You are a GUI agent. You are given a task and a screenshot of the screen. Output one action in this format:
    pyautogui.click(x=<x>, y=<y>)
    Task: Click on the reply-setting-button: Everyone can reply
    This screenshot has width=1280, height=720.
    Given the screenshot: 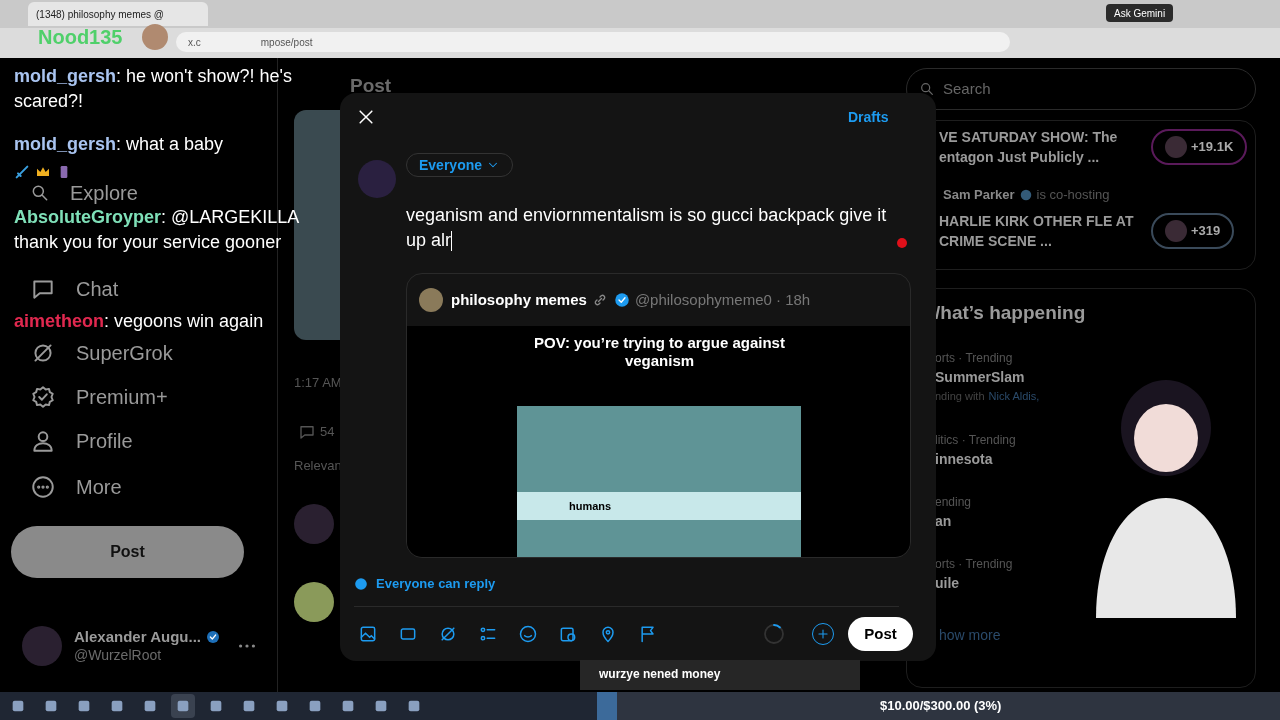 What is the action you would take?
    pyautogui.click(x=425, y=584)
    